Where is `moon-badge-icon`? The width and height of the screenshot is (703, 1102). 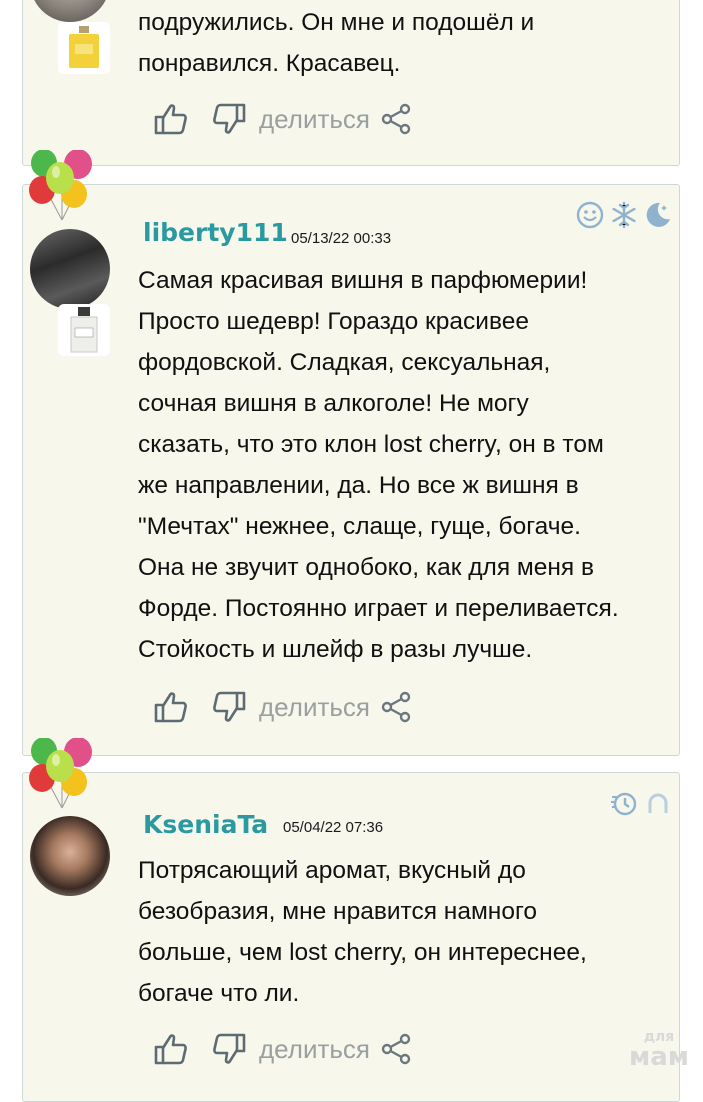 moon-badge-icon is located at coordinates (658, 215).